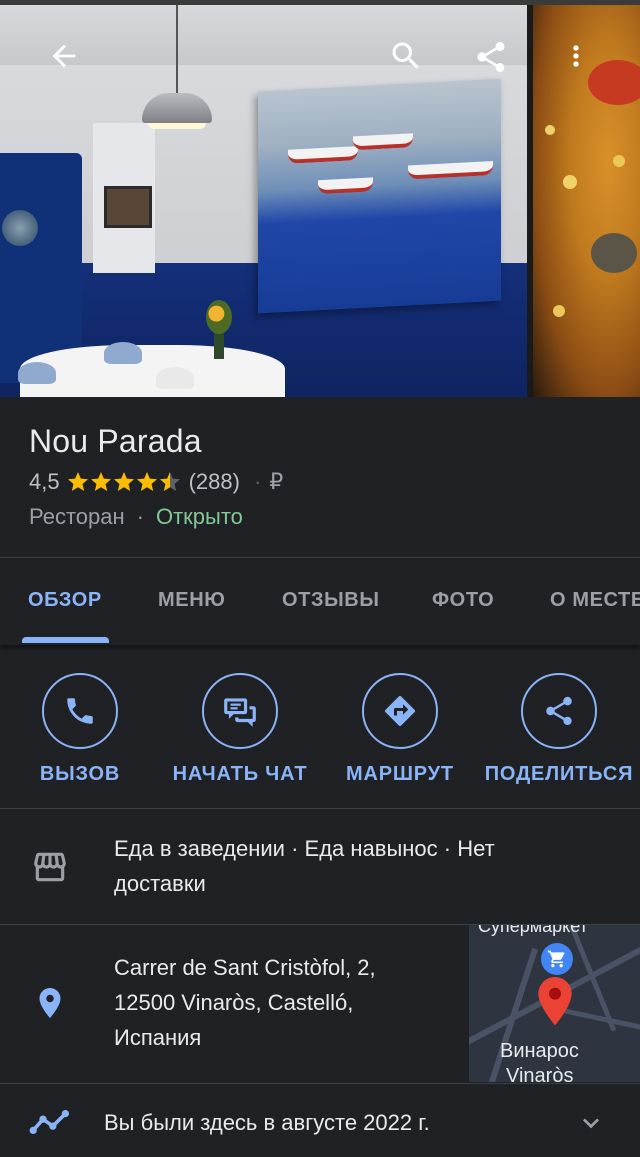  Describe the element at coordinates (379, 196) in the screenshot. I see `boat-painting` at that location.